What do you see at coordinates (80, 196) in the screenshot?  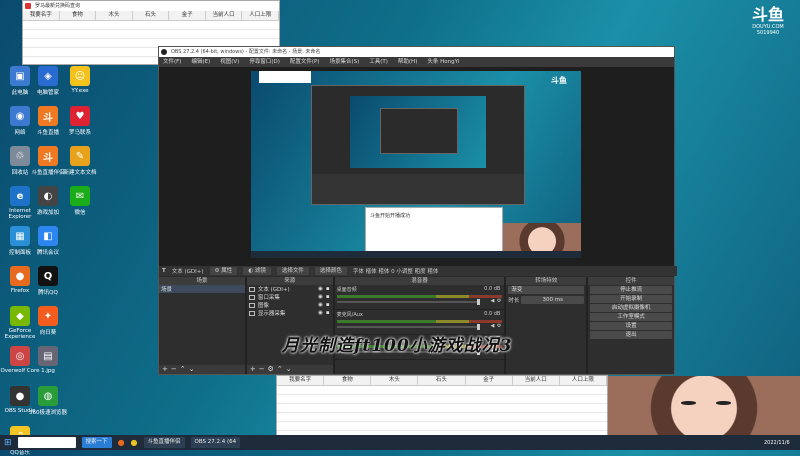 I see `desktop-icon-image: ✉` at bounding box center [80, 196].